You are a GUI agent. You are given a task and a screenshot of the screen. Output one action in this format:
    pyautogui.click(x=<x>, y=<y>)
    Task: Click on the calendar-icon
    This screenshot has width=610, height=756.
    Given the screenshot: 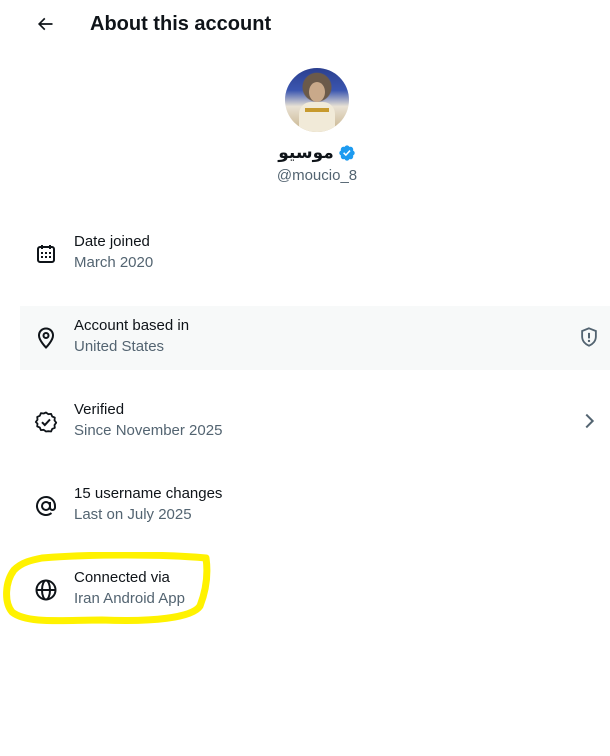 What is the action you would take?
    pyautogui.click(x=46, y=254)
    